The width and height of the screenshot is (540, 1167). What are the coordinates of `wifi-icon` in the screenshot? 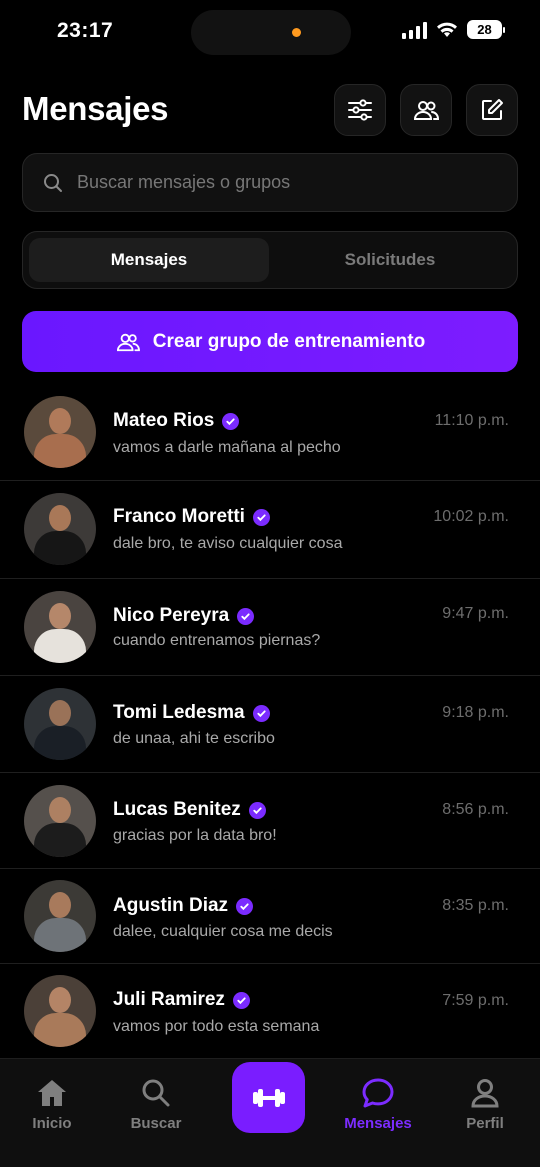 It's located at (447, 29).